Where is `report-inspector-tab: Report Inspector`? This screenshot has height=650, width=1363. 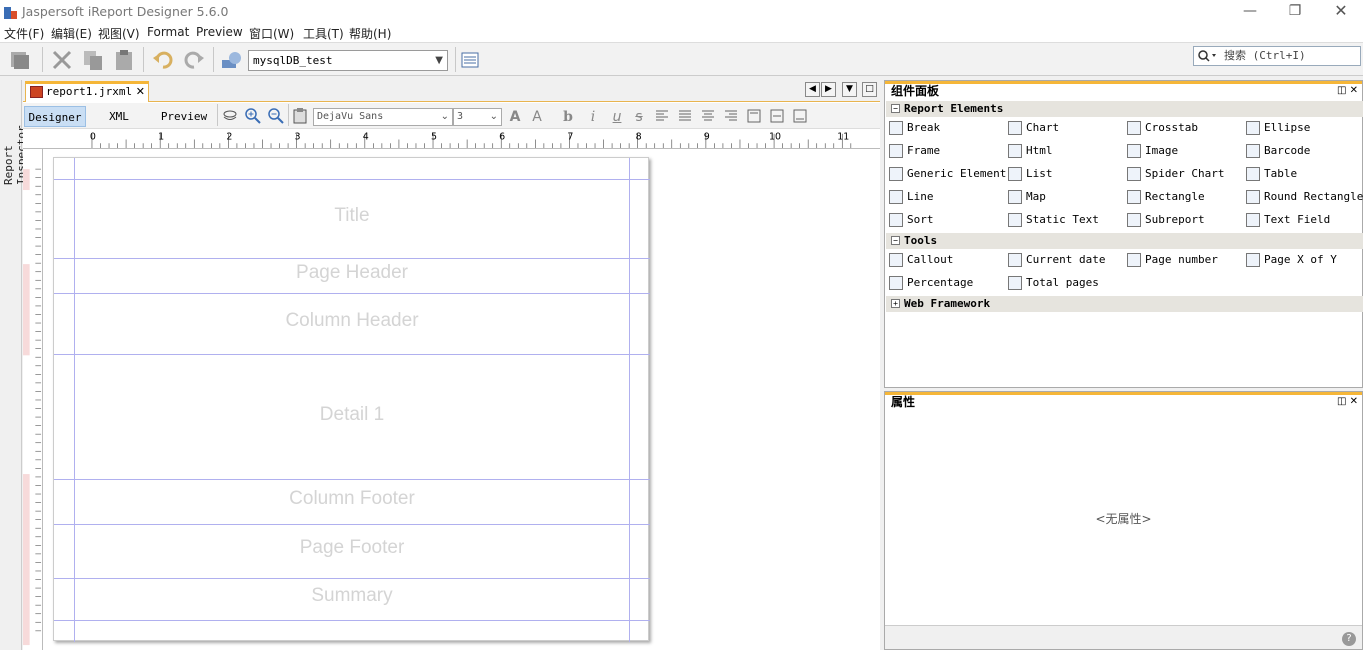
report-inspector-tab: Report Inspector is located at coordinates (15, 135).